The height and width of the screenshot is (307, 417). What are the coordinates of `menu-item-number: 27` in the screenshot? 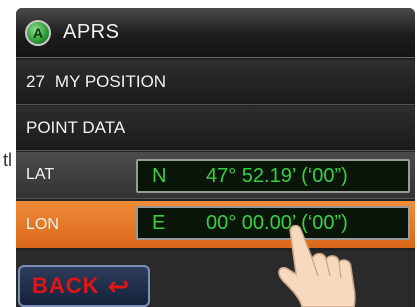 It's located at (35, 81).